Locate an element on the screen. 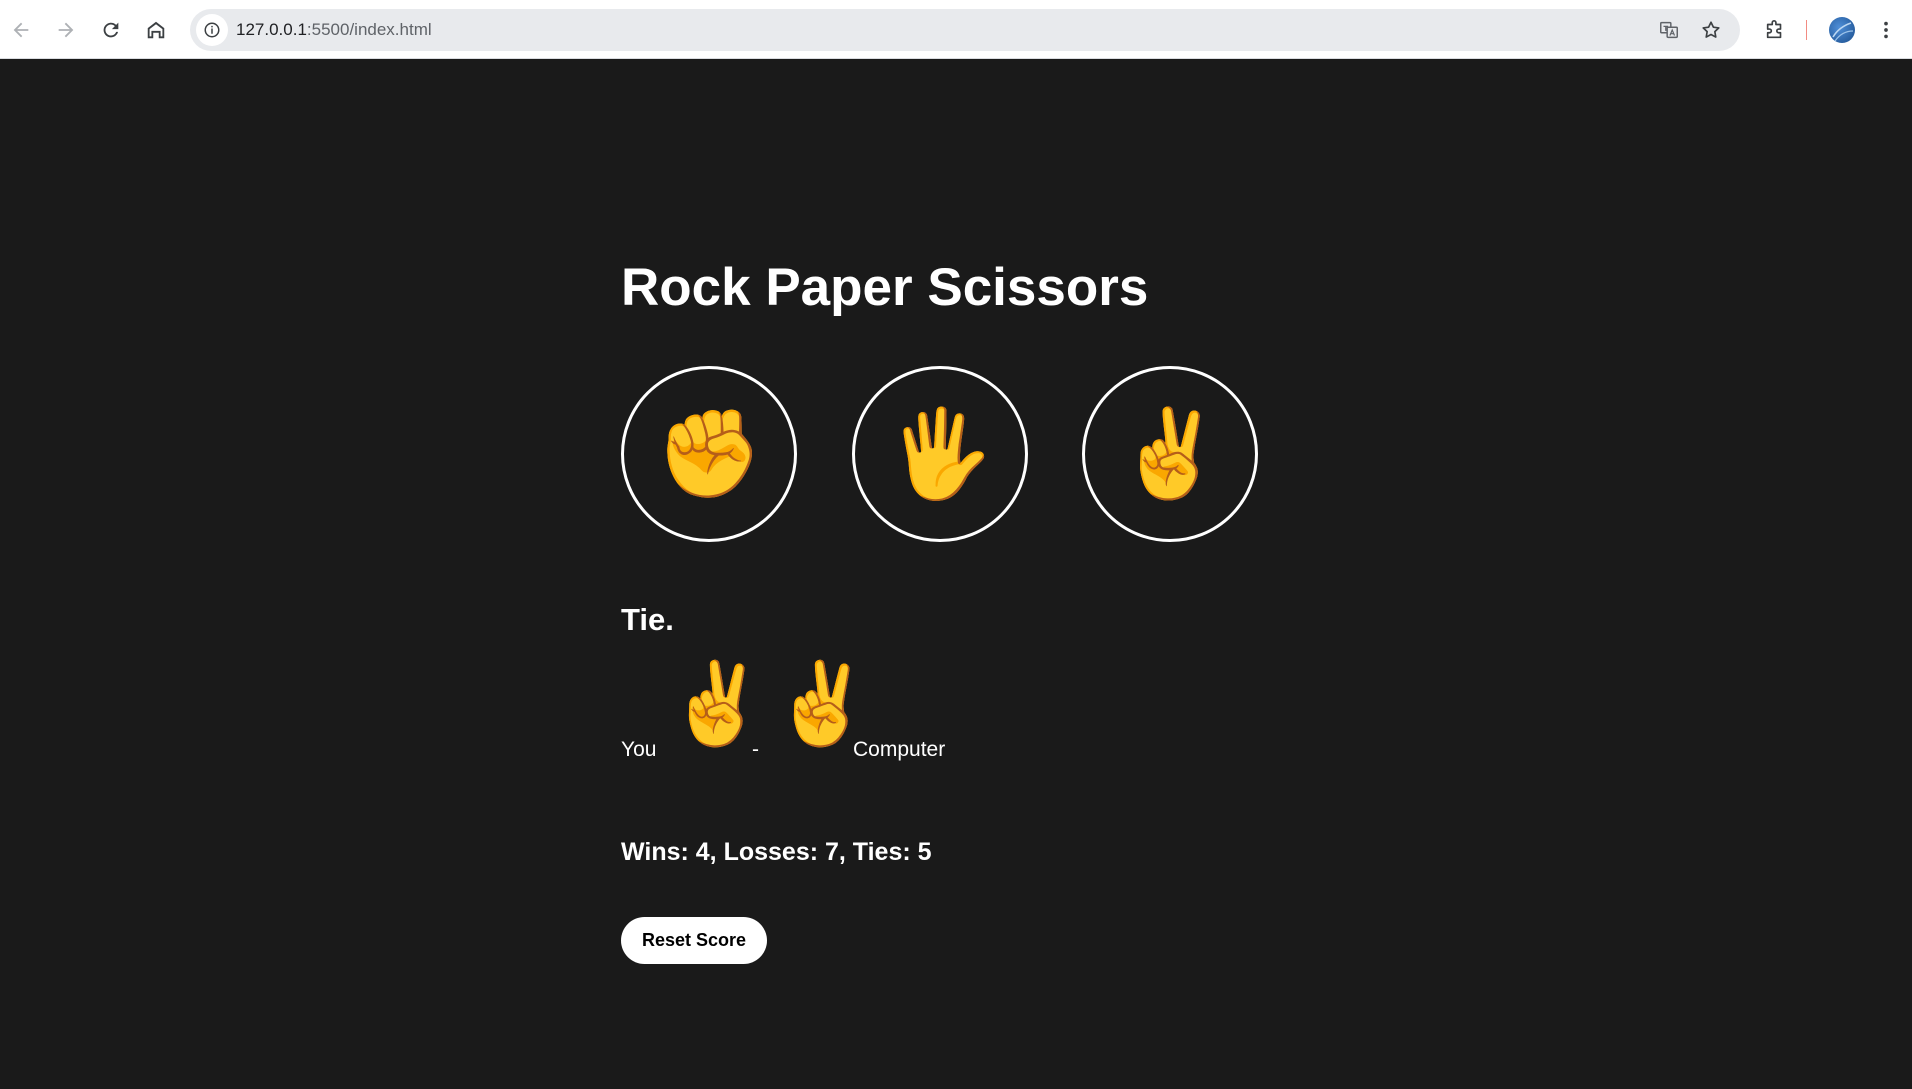 Image resolution: width=1912 pixels, height=1089 pixels. avatar-icon is located at coordinates (1843, 32).